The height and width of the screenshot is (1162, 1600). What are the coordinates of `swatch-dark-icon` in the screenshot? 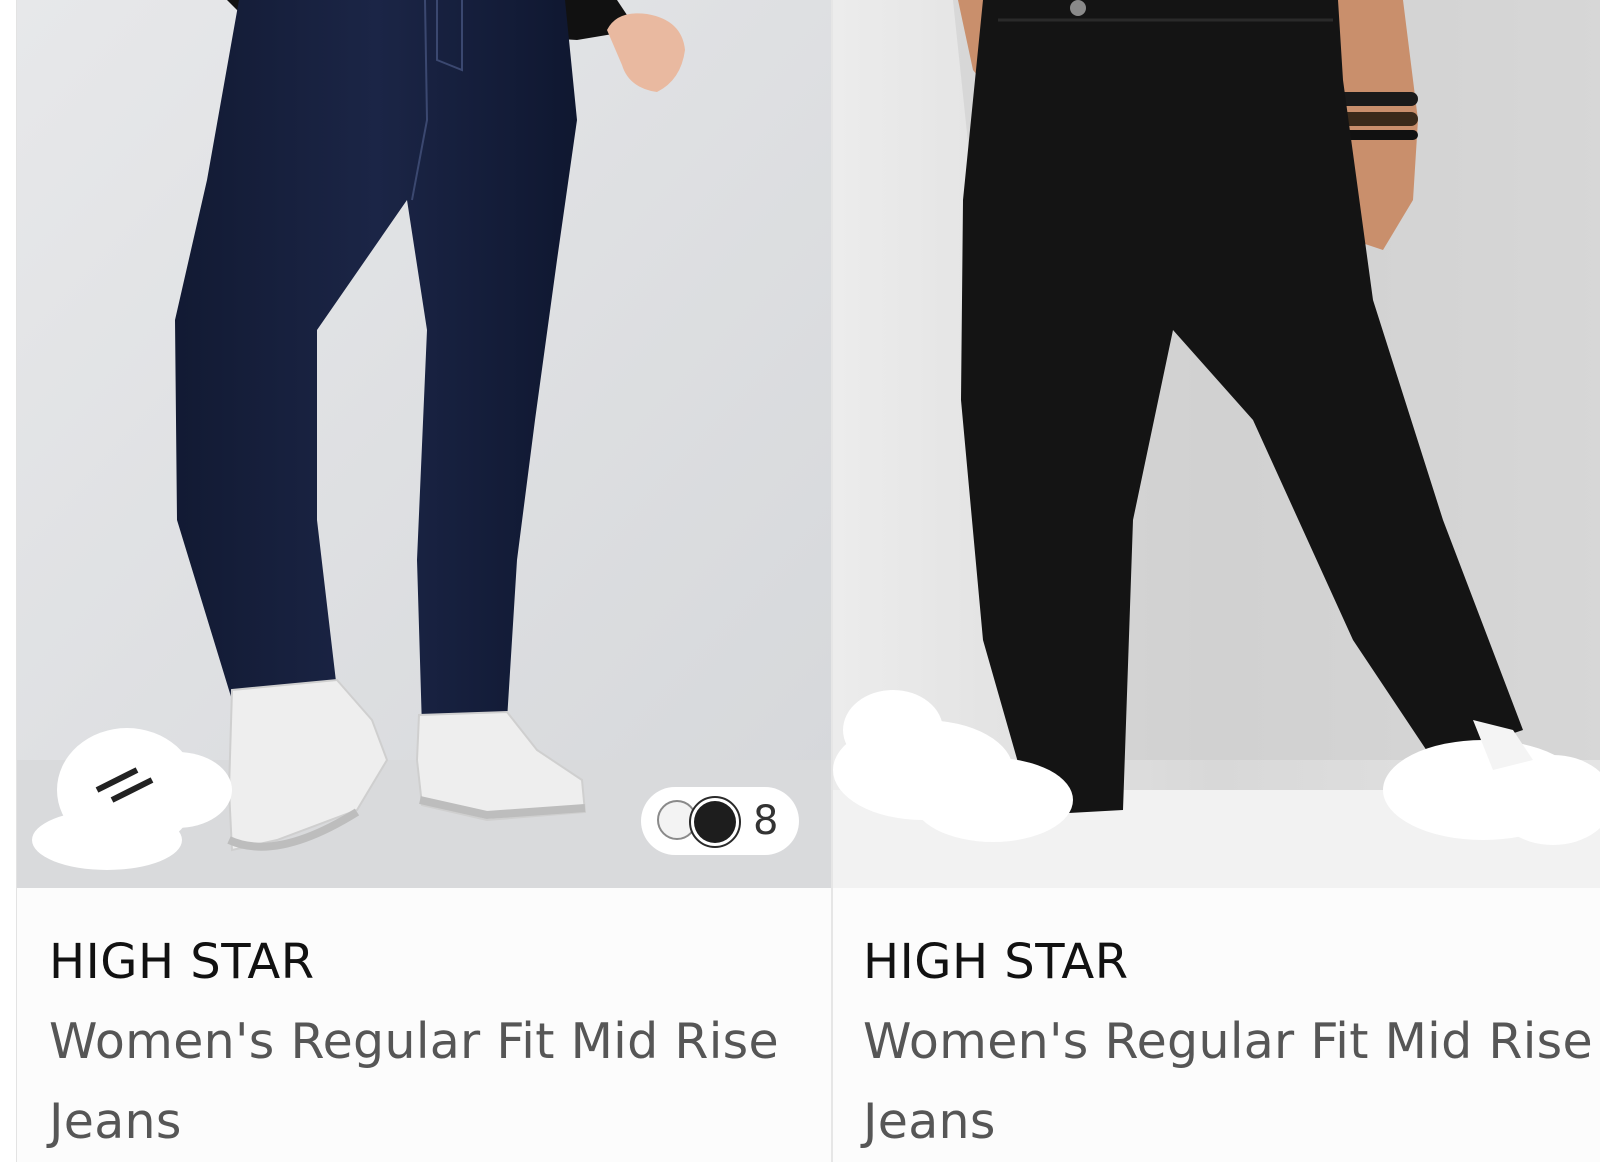 It's located at (715, 822).